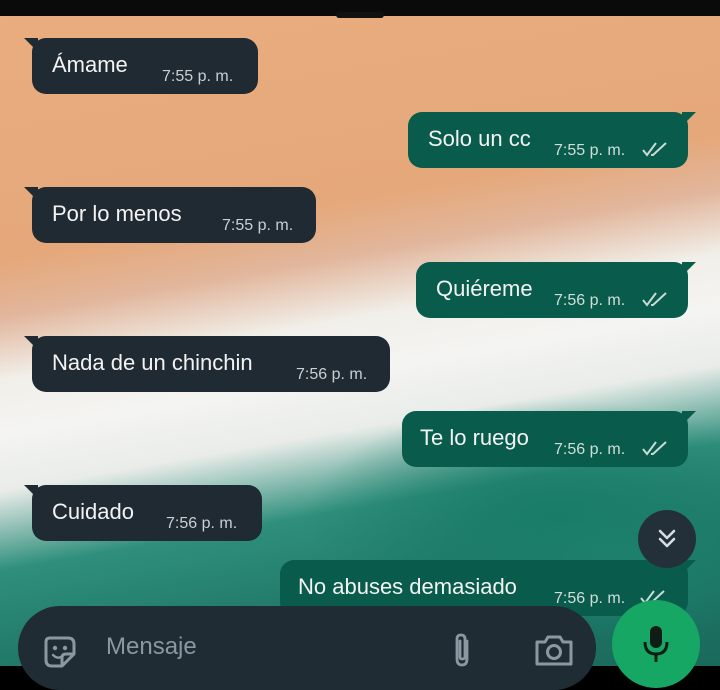 The height and width of the screenshot is (690, 720). I want to click on scroll-to-bottom-button, so click(667, 539).